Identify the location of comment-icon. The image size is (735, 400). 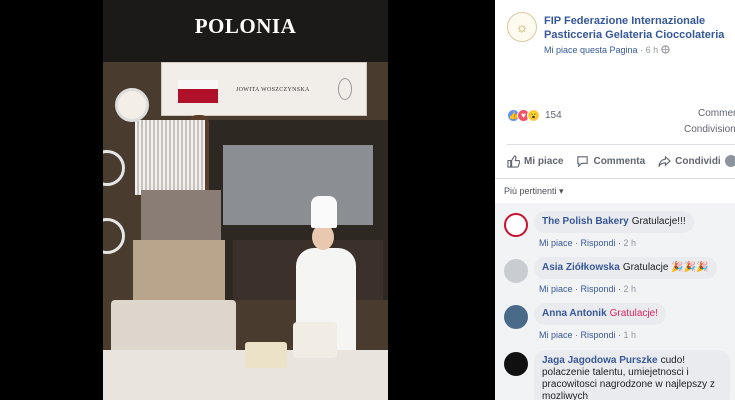
(583, 161).